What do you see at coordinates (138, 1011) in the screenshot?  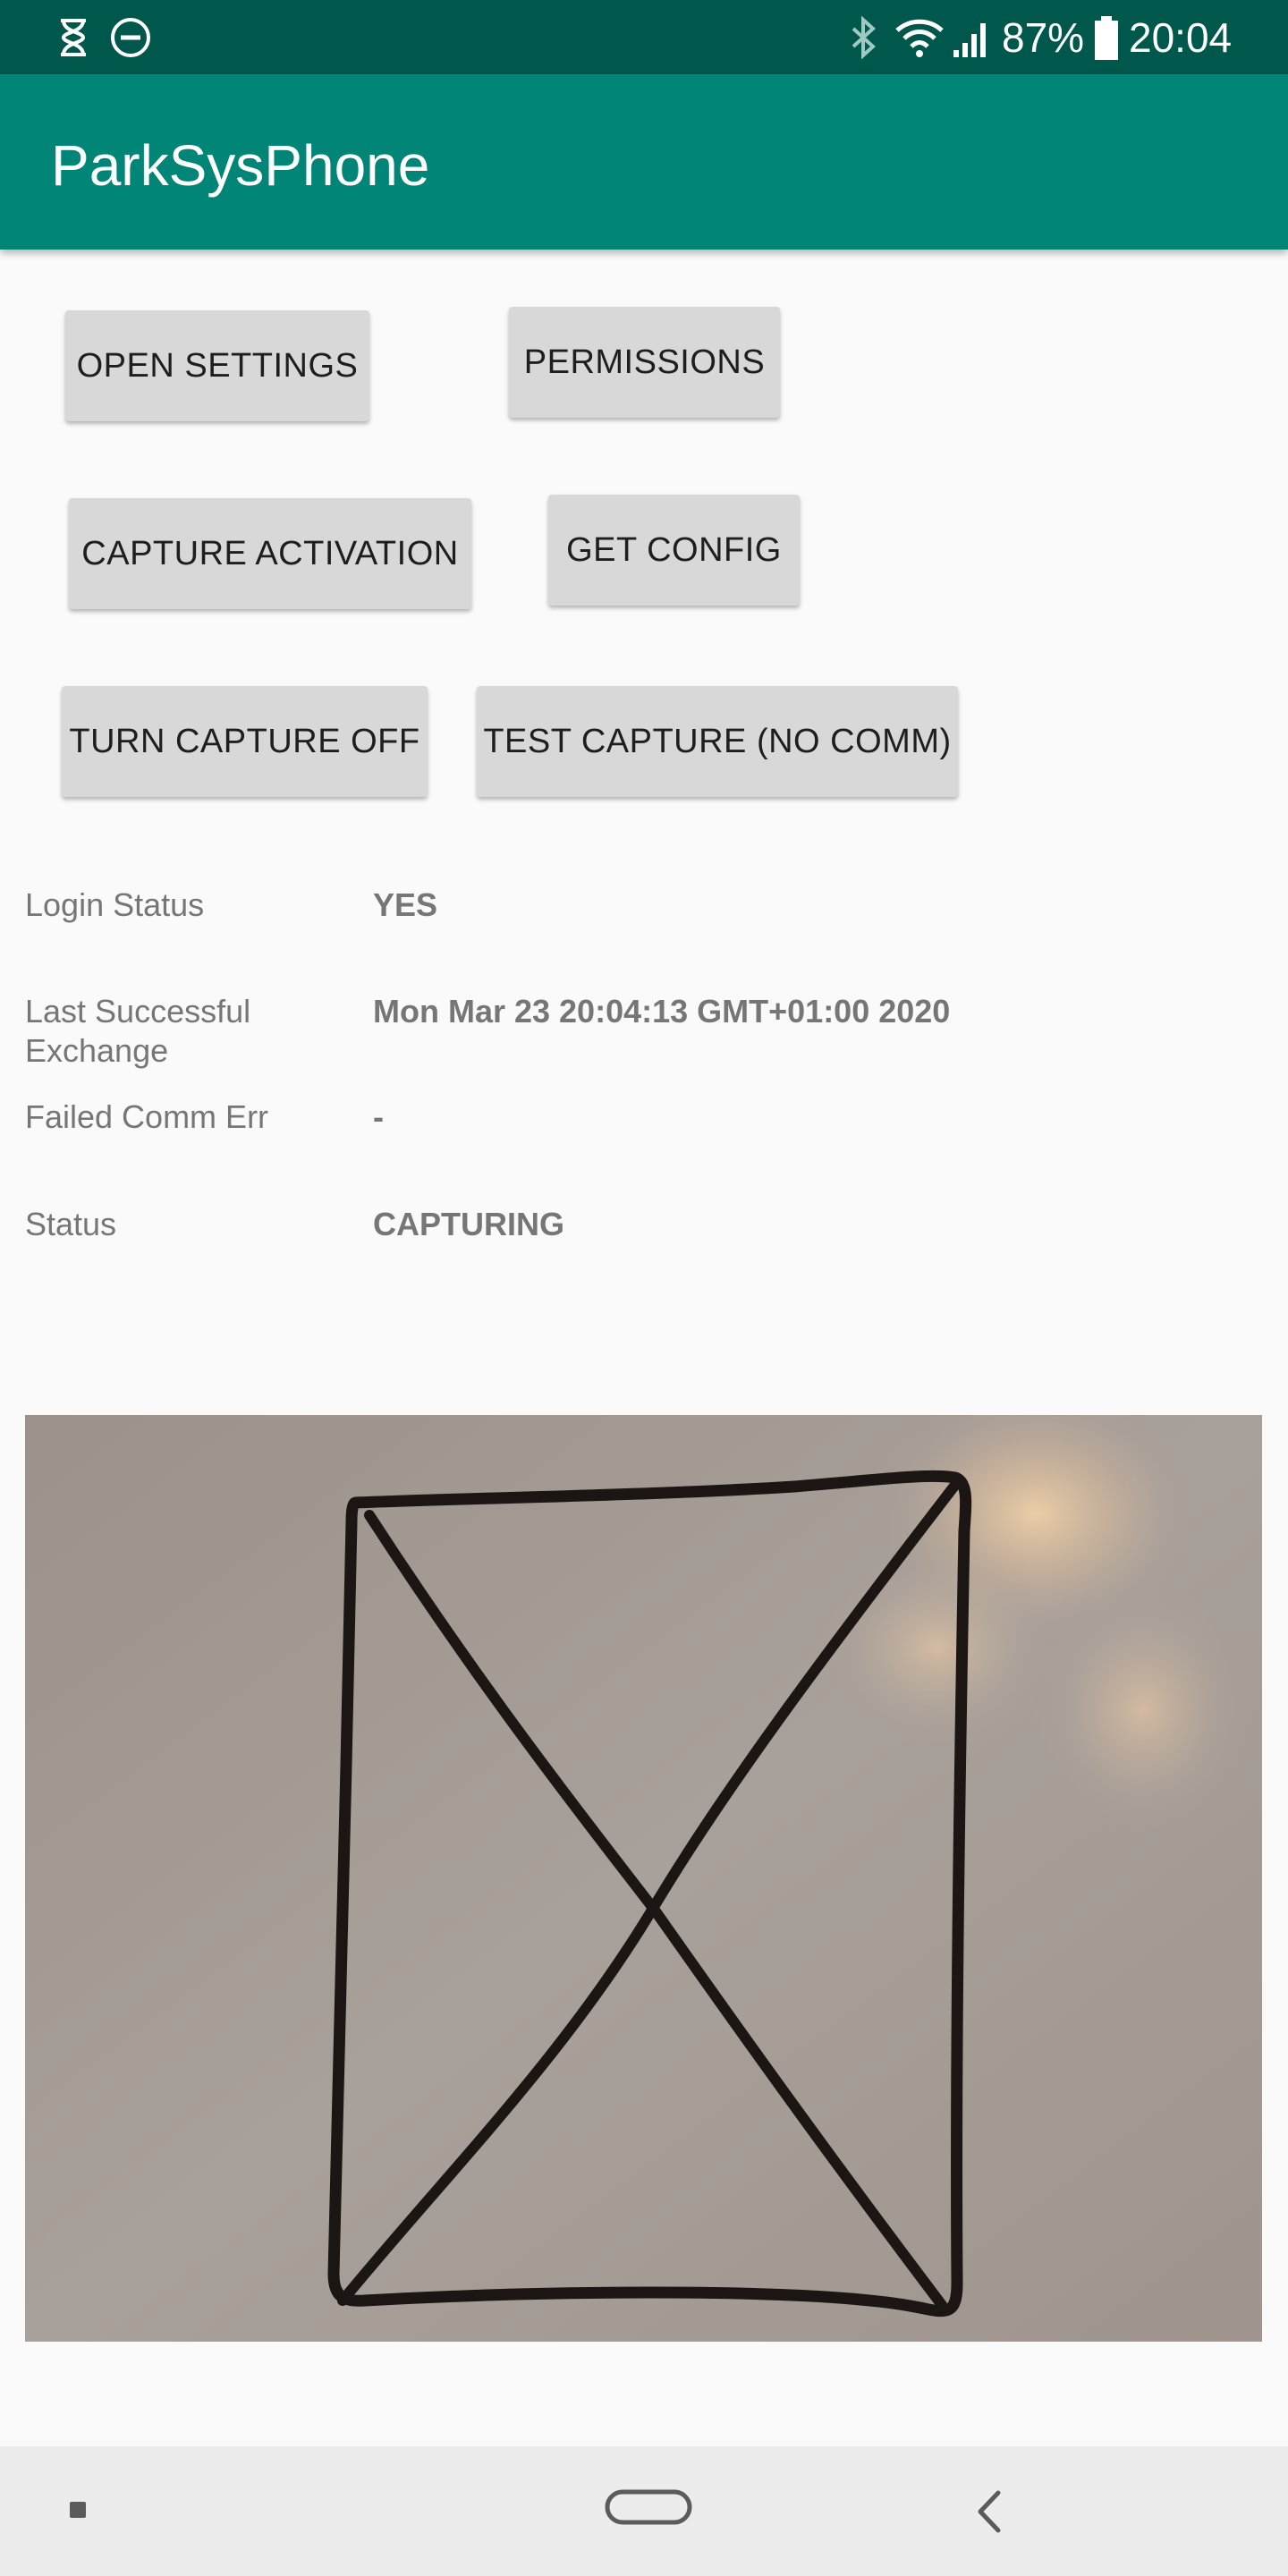 I see `last-exchange-label-line1: Last Successful` at bounding box center [138, 1011].